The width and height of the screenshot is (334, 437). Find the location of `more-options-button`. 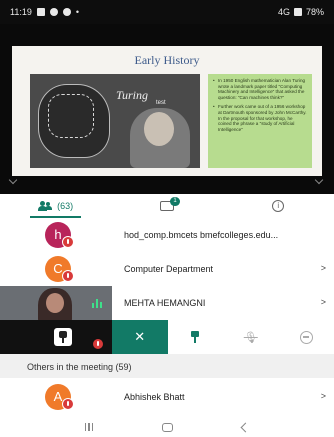

more-options-button is located at coordinates (306, 337).